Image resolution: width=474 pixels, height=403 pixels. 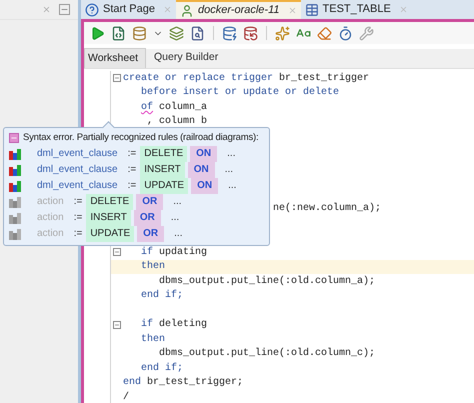 I want to click on tab-label: TEST_TABLE, so click(x=356, y=10).